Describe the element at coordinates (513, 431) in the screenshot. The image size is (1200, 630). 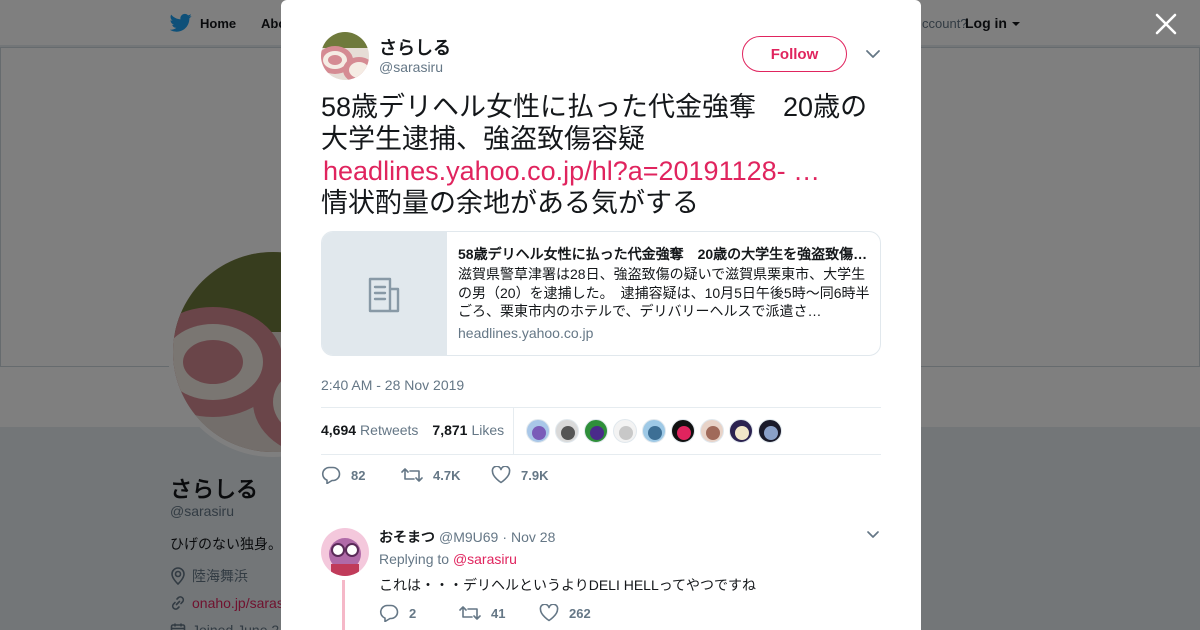
I see `stats-divider` at that location.